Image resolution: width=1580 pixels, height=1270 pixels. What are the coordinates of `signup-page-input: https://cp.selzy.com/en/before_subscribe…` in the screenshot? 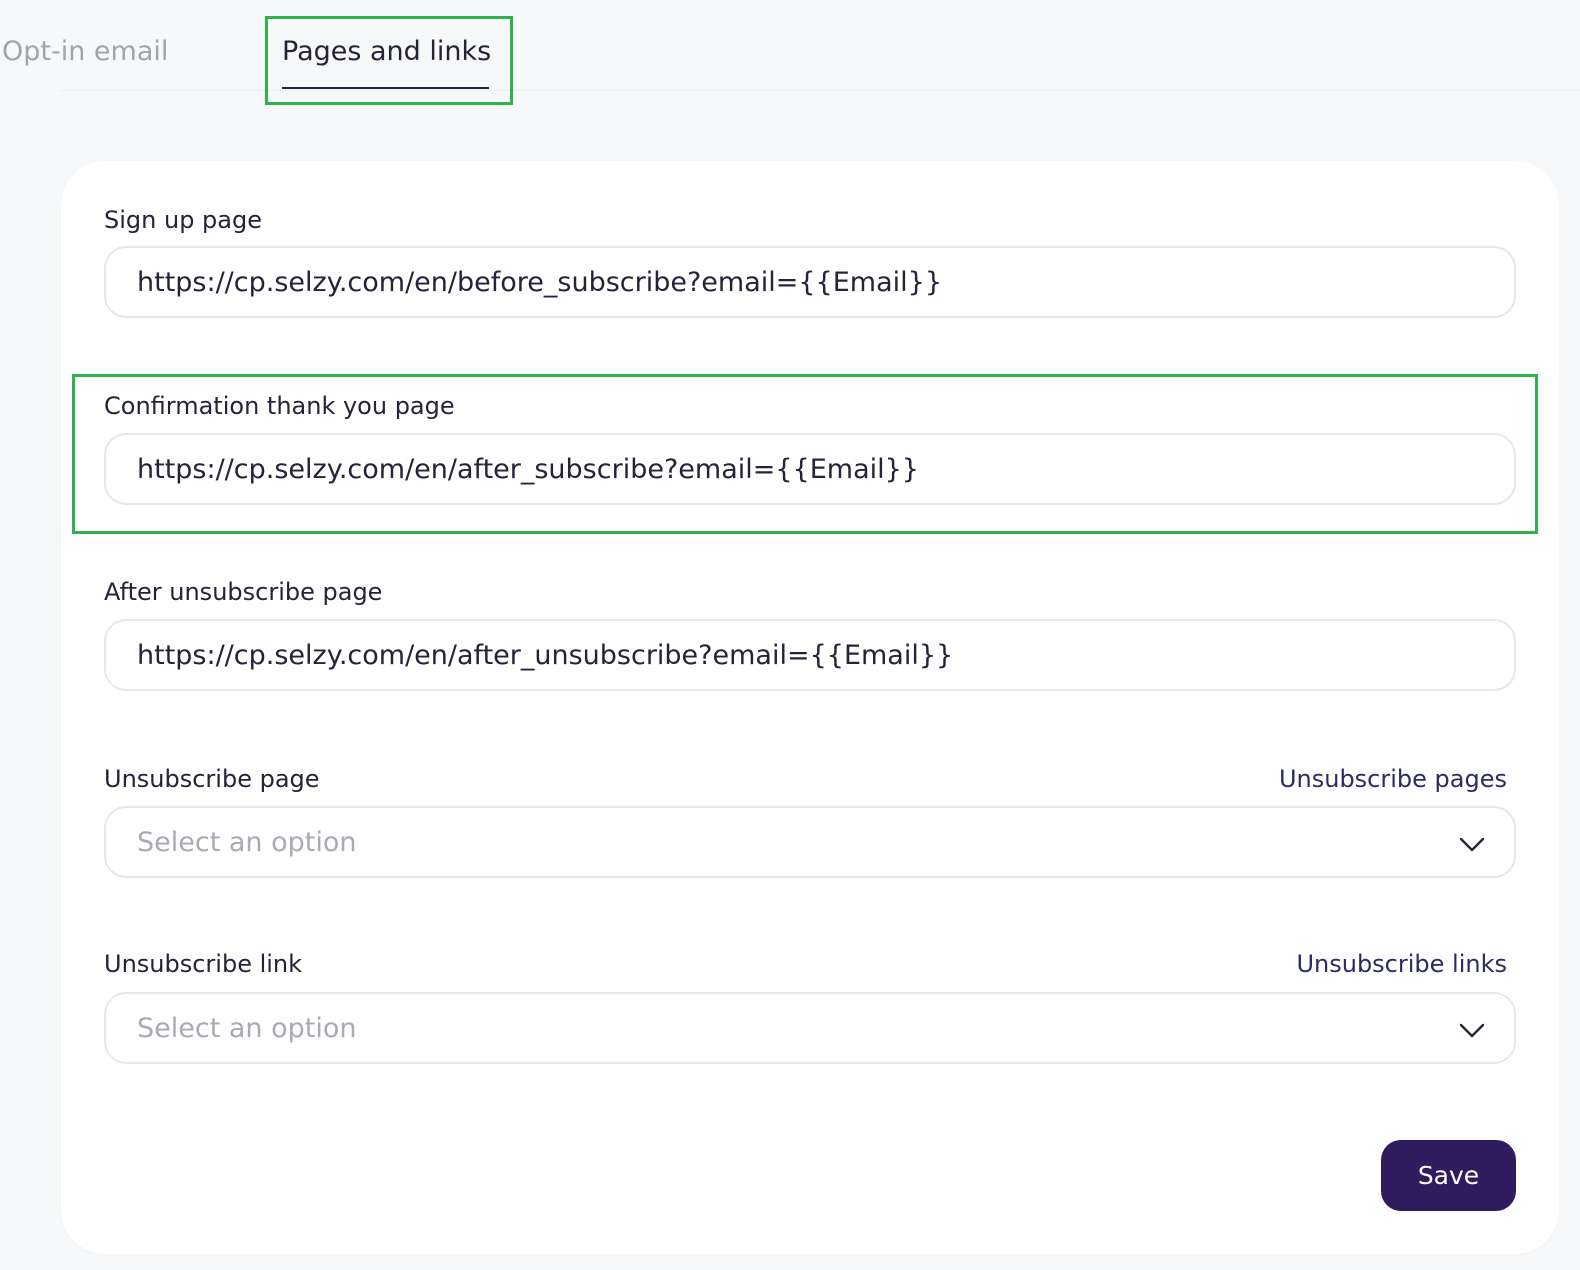 It's located at (810, 282).